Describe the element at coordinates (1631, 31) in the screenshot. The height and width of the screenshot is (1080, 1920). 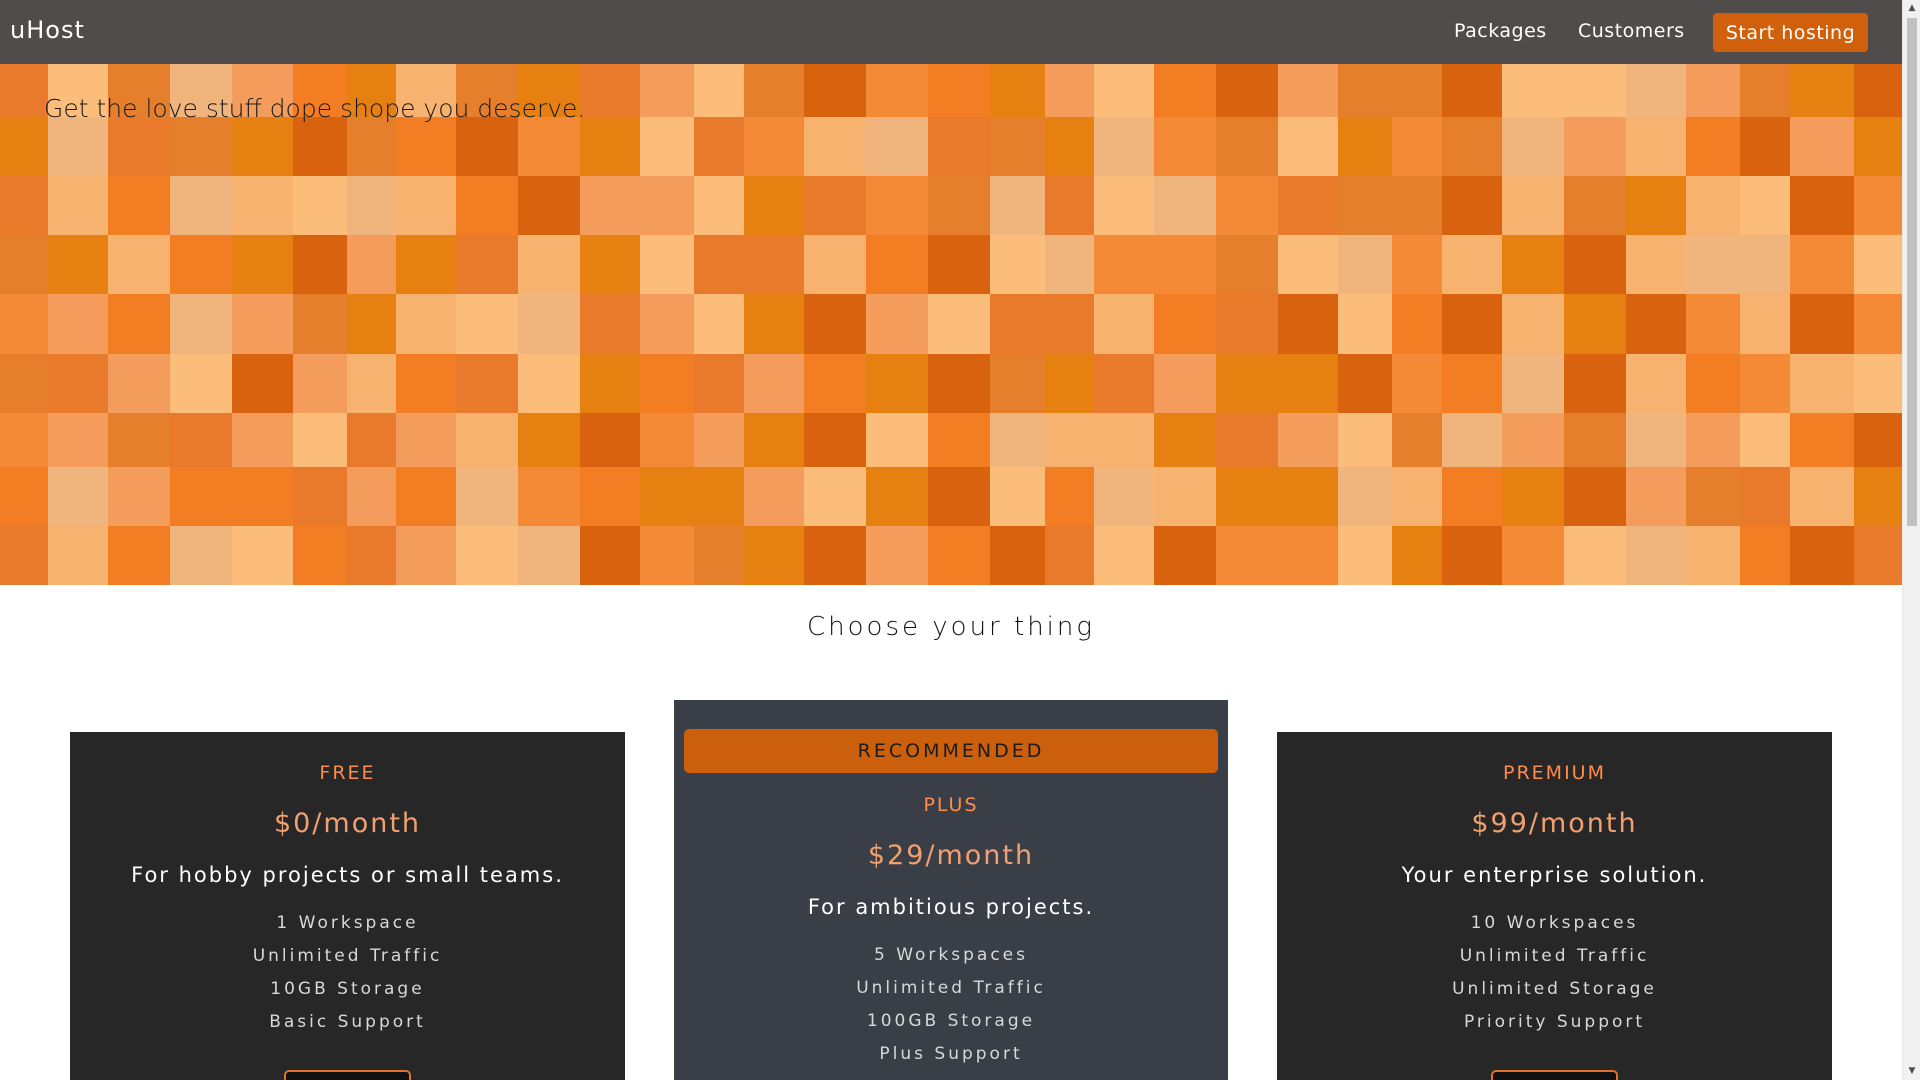
I see `nav-link-customers: Customers` at that location.